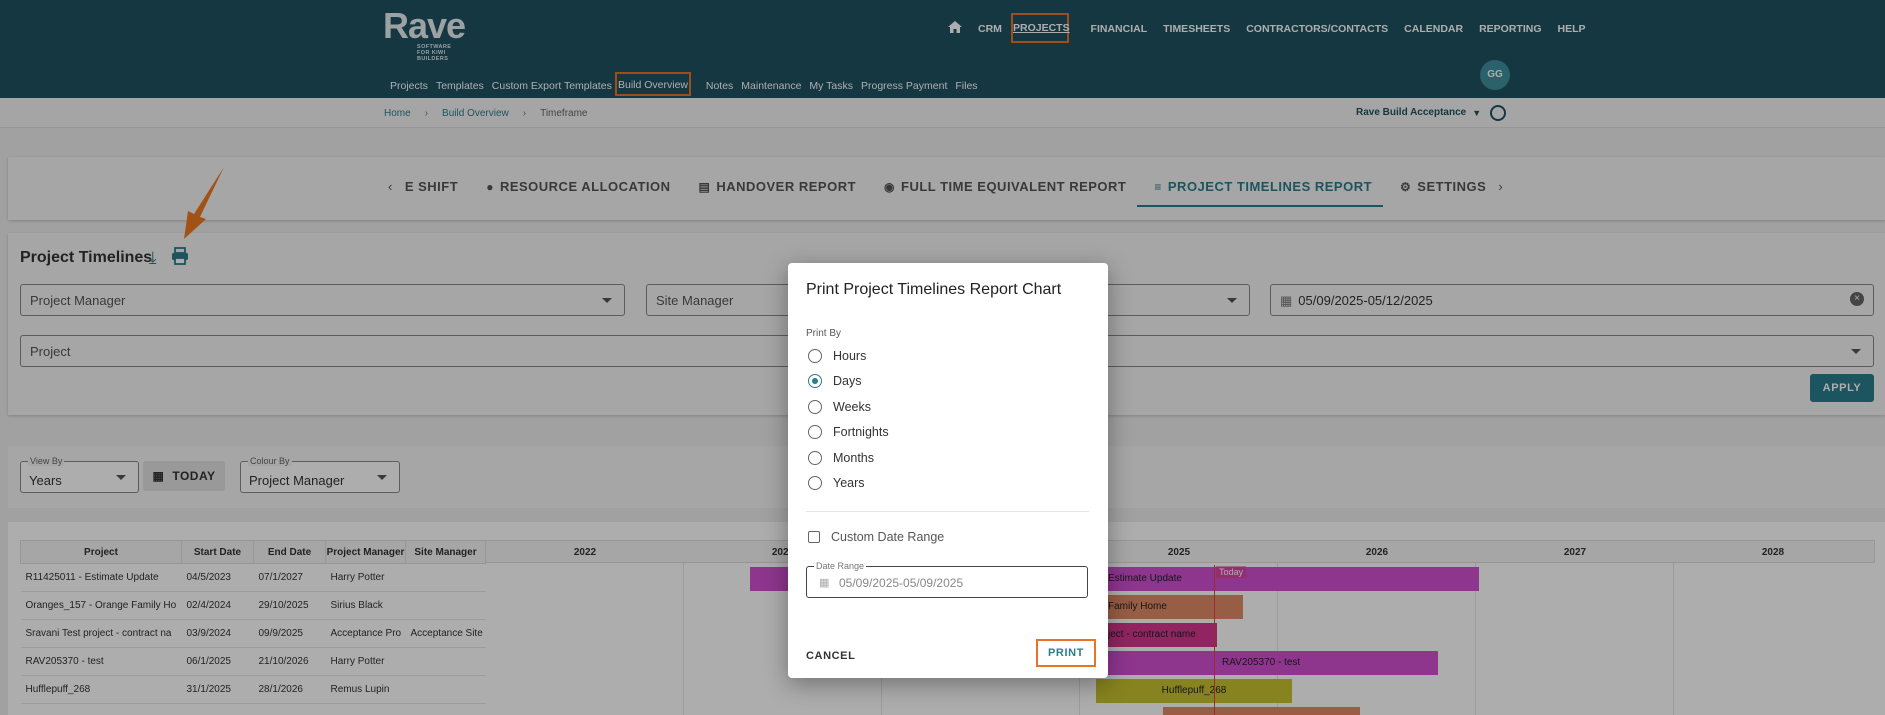 The width and height of the screenshot is (1885, 715). What do you see at coordinates (847, 381) in the screenshot?
I see `radio-label: Days` at bounding box center [847, 381].